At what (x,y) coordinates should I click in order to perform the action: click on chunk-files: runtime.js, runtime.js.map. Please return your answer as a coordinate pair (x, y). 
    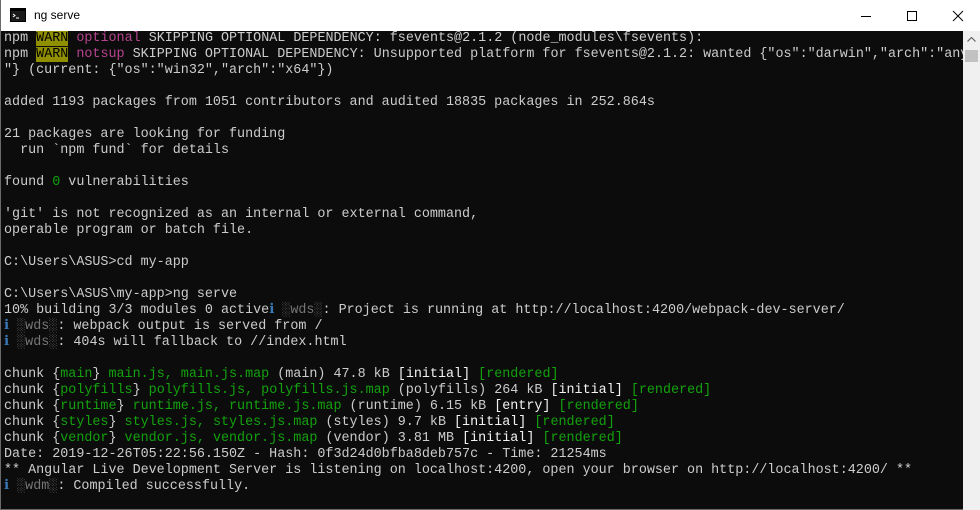
    Looking at the image, I should click on (237, 406).